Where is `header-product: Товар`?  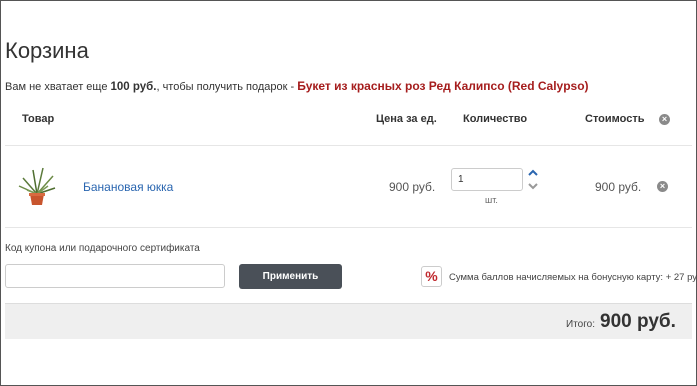
header-product: Товар is located at coordinates (38, 119).